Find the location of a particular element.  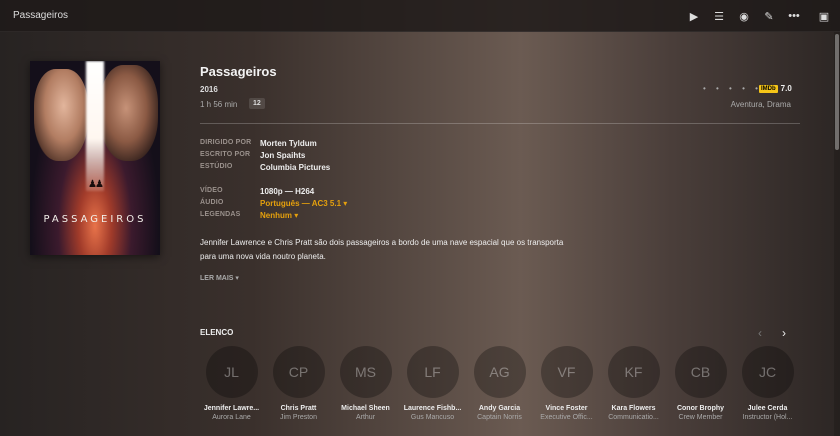

writer-value: Jon Spaihts is located at coordinates (282, 155).